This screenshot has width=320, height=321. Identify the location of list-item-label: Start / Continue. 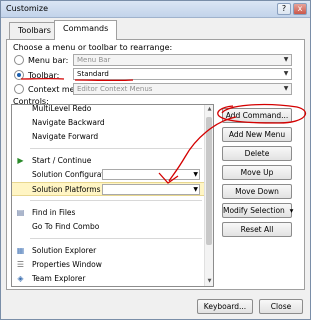
(61, 160).